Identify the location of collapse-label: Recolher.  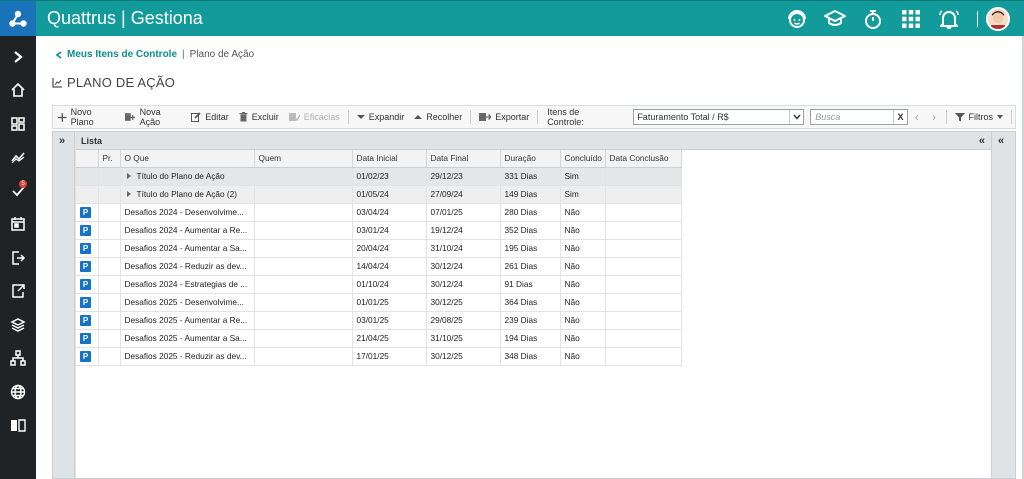
(444, 117).